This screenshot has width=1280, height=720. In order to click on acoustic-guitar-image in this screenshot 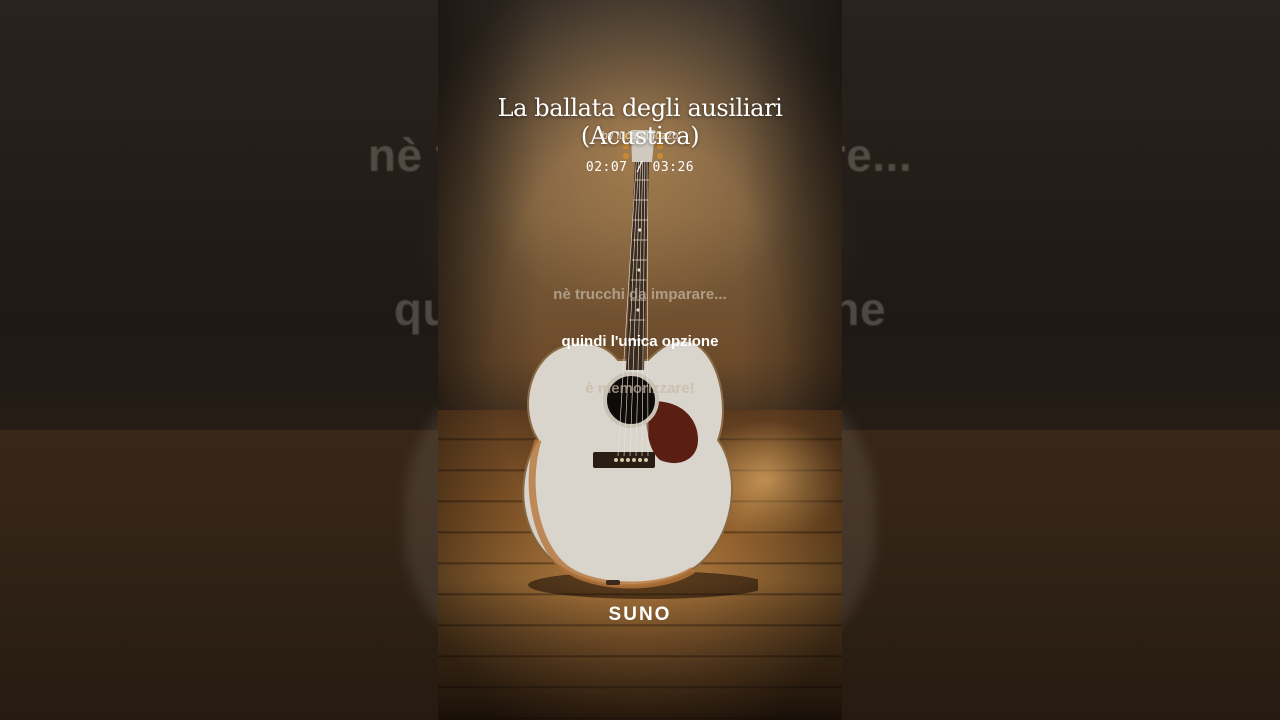, I will do `click(640, 364)`.